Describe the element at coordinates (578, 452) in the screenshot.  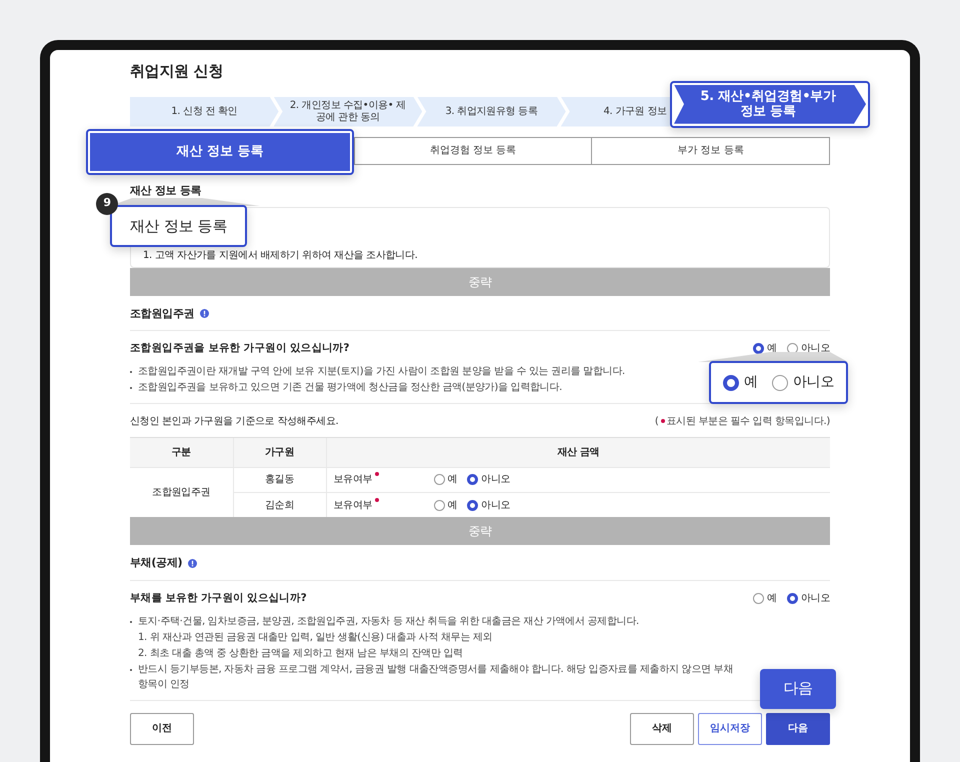
I see `column-header: 재산 금액` at that location.